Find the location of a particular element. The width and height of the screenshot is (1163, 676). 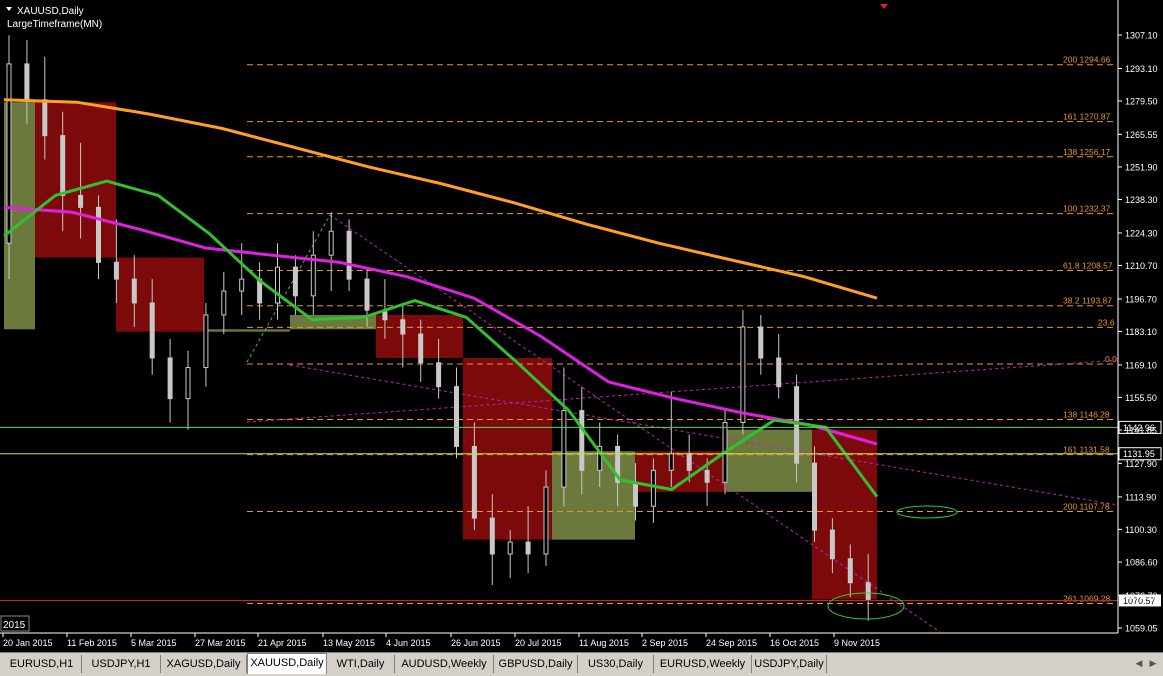

tab-xagusd-daily: XAGUSD,Daily is located at coordinates (204, 664).